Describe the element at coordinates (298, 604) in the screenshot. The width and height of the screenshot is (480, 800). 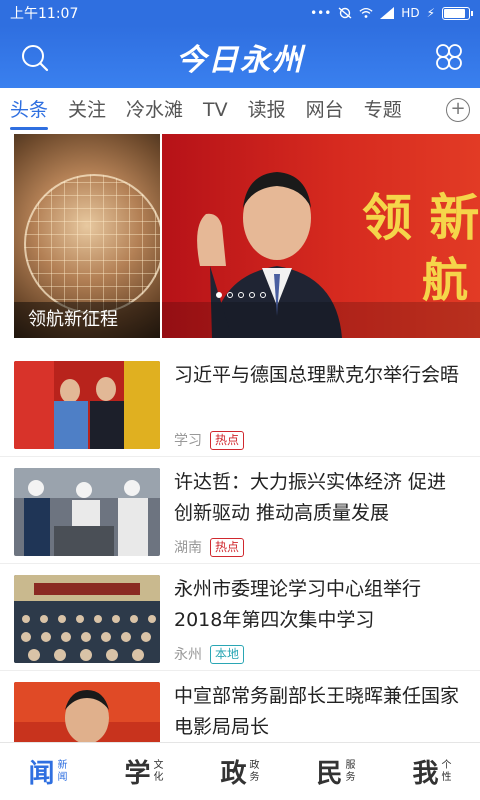
I see `news-title: 永州市委理论学习中心组举行2018年第四次集中学习` at that location.